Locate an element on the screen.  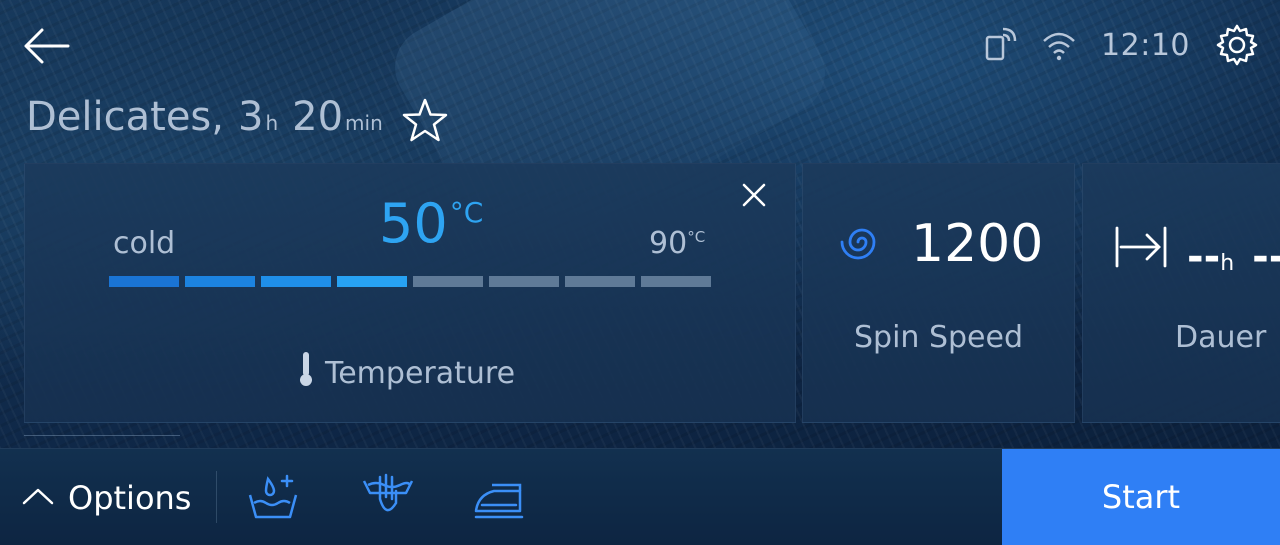
hand-wash-icon is located at coordinates (388, 497).